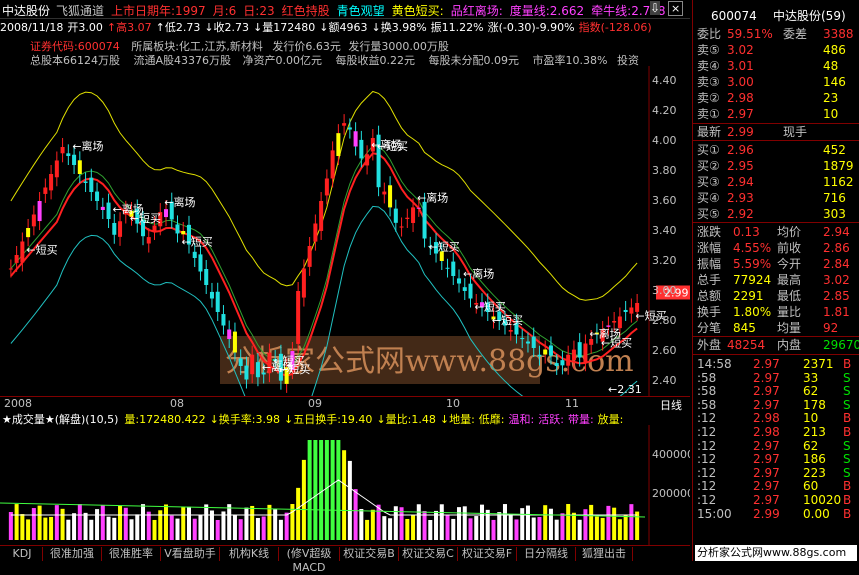 This screenshot has width=859, height=575. What do you see at coordinates (432, 197) in the screenshot?
I see `leave-signal-label: ←离场` at bounding box center [432, 197].